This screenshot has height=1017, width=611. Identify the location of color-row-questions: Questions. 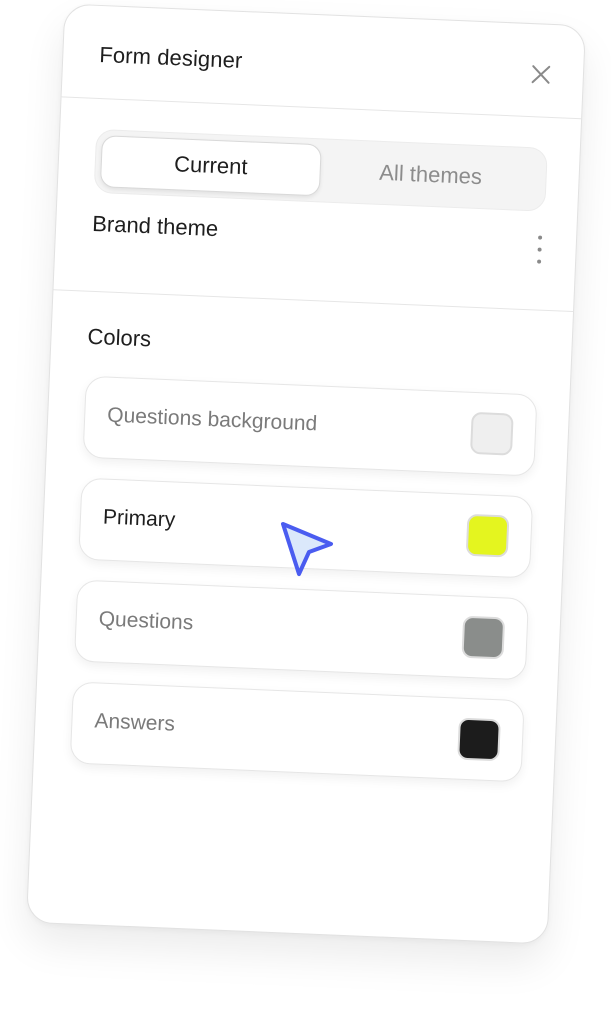
(301, 630).